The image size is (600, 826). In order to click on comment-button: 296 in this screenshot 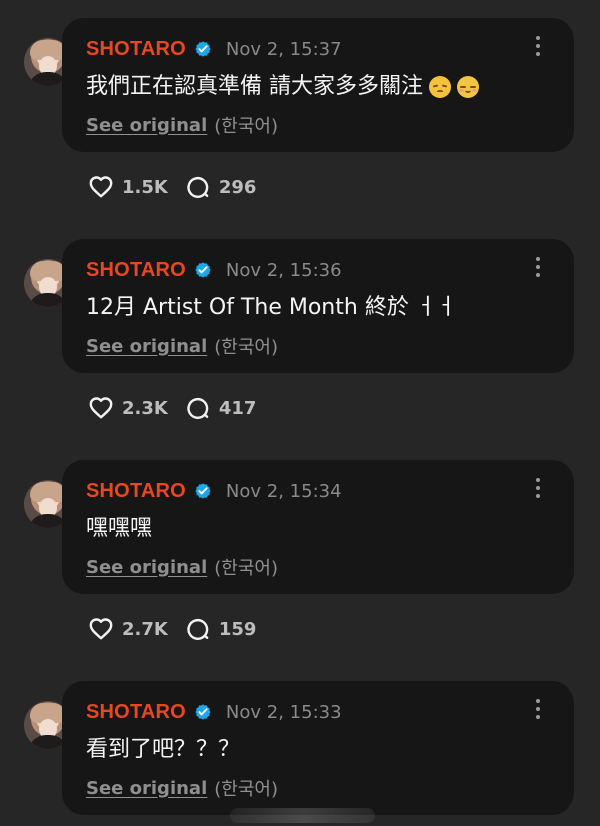, I will do `click(221, 187)`.